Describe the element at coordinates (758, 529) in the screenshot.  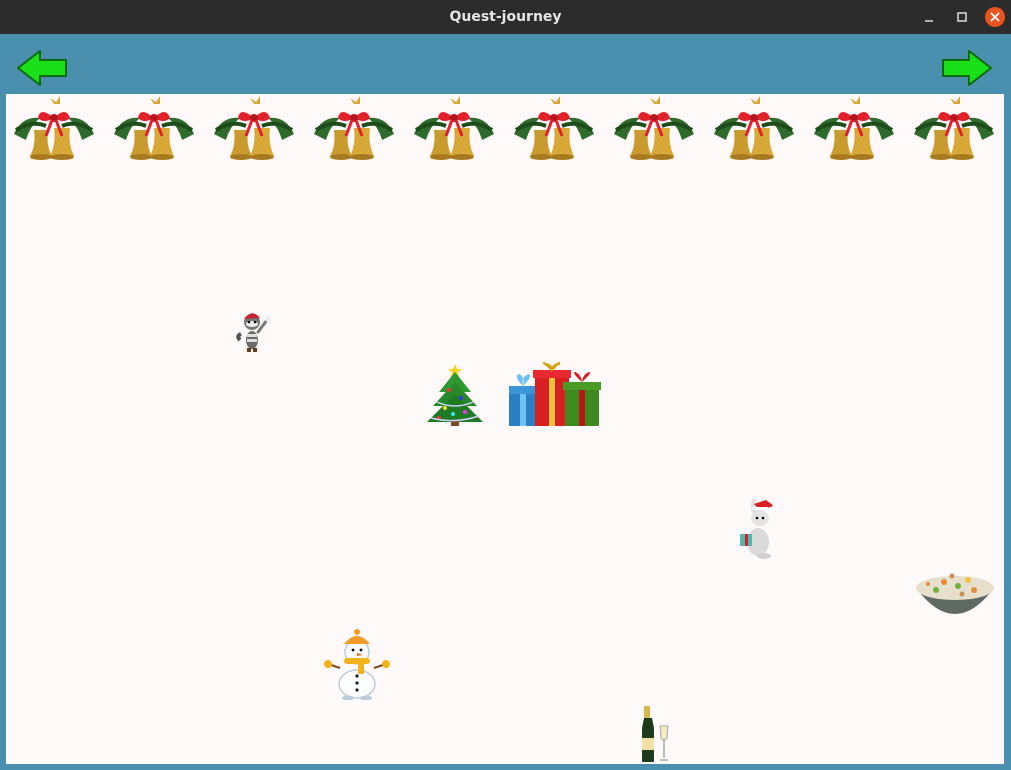
I see `bunny-character-icon` at that location.